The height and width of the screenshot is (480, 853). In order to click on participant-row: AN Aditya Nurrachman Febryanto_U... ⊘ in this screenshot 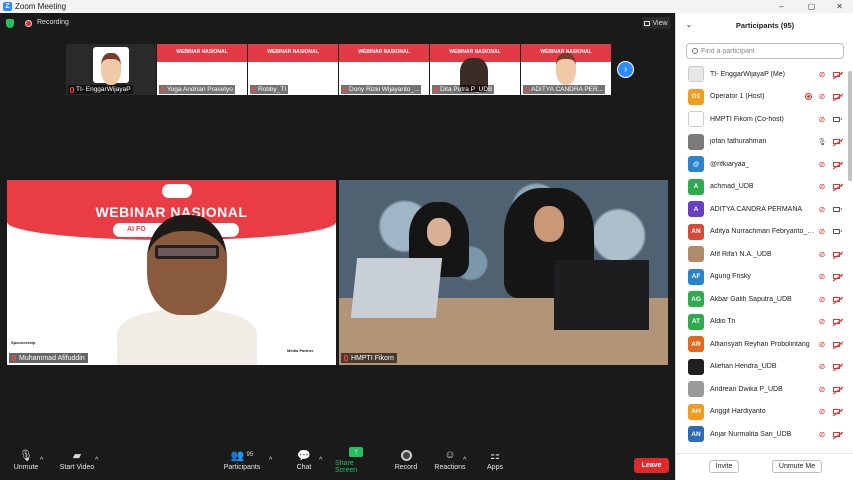, I will do `click(762, 232)`.